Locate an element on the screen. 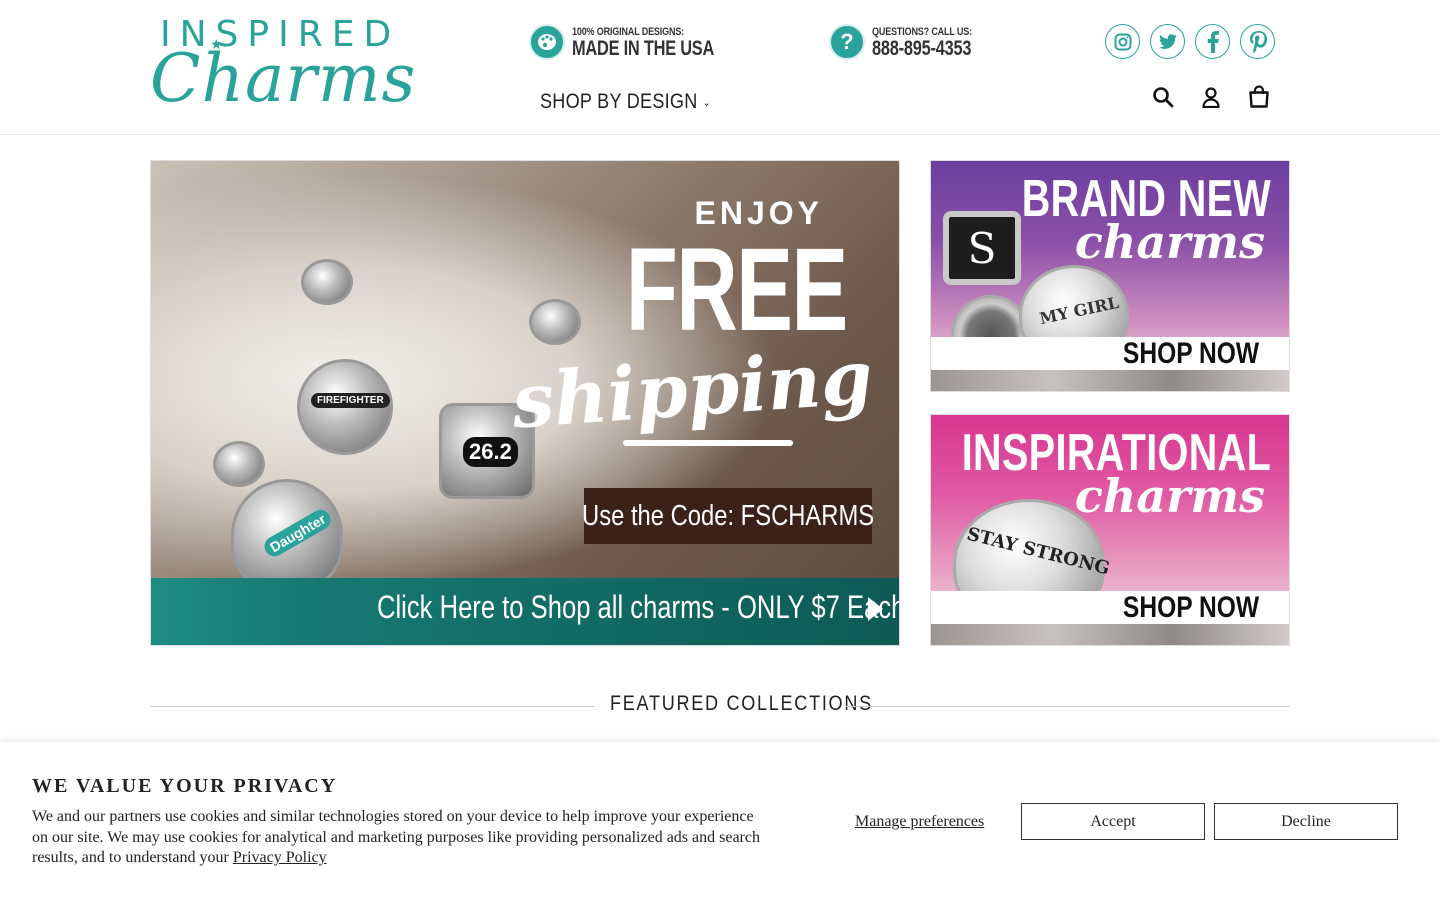  hero-underline is located at coordinates (708, 443).